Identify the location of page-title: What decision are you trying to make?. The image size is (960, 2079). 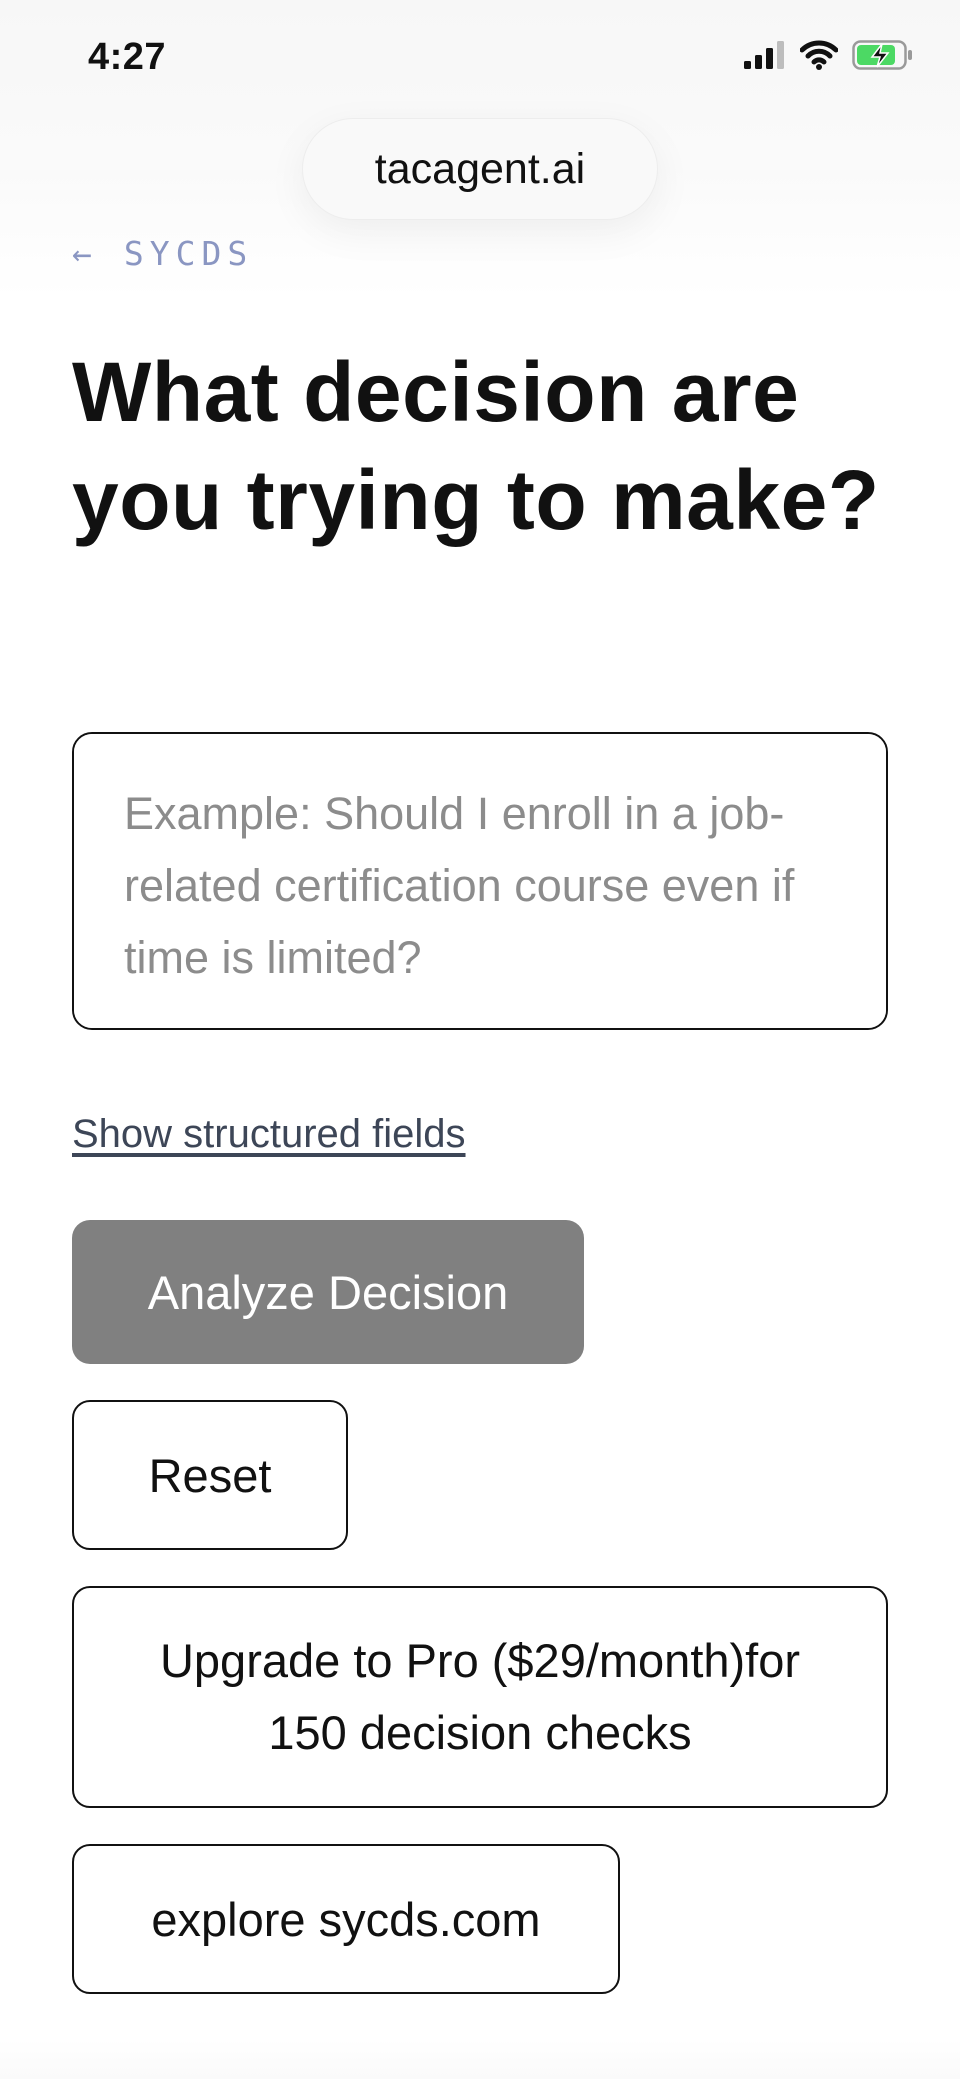
(476, 446).